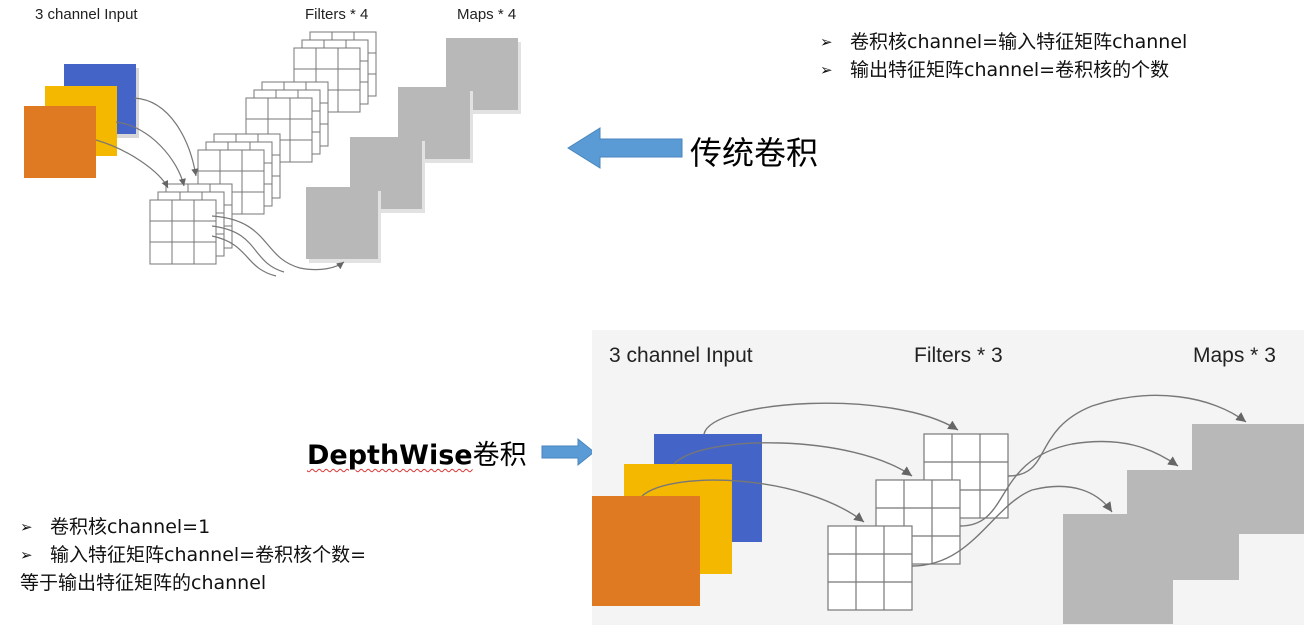 Image resolution: width=1304 pixels, height=625 pixels. I want to click on depthwise-title-en: DepthWise, so click(390, 455).